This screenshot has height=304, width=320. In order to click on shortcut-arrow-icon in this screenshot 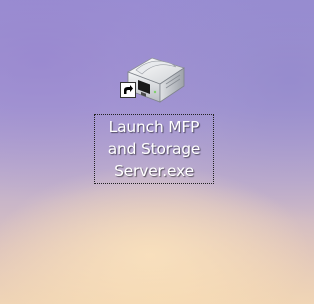, I will do `click(128, 90)`.